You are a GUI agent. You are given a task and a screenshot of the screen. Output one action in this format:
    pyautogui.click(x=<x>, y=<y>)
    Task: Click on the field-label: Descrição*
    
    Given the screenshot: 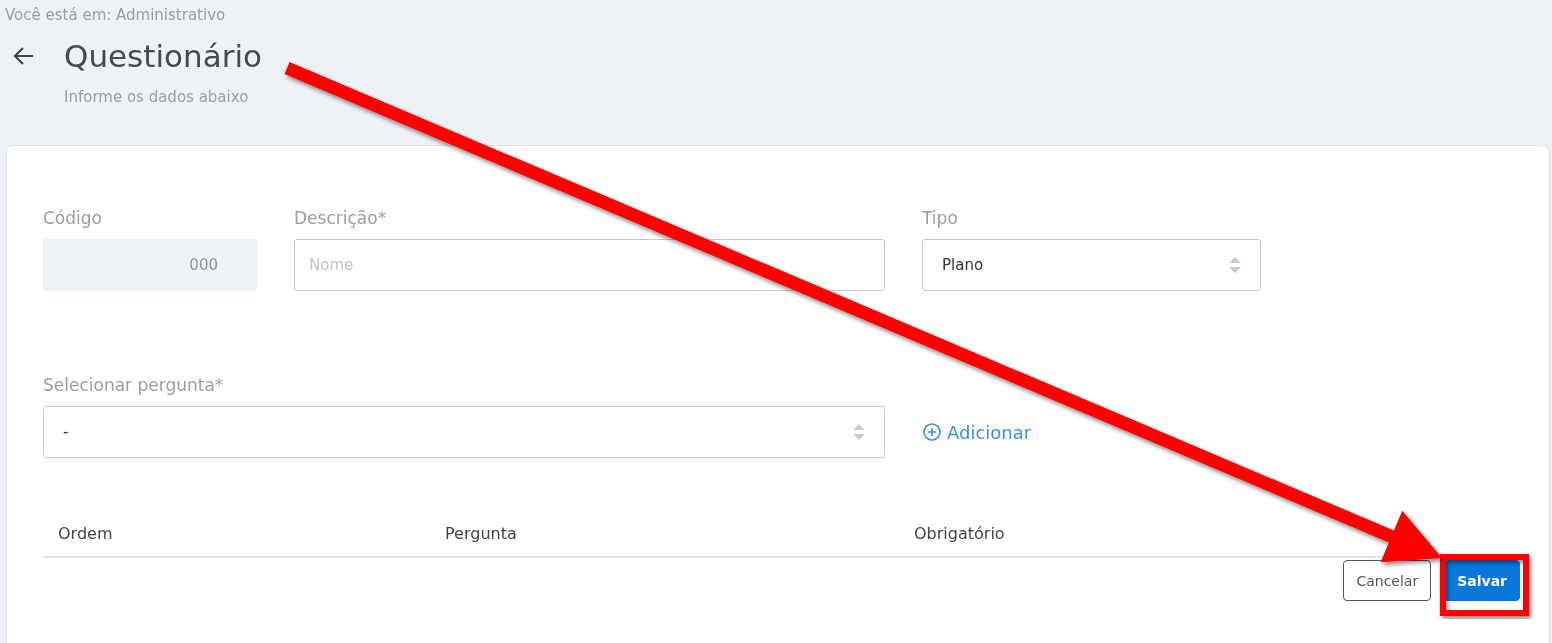 What is the action you would take?
    pyautogui.click(x=341, y=218)
    